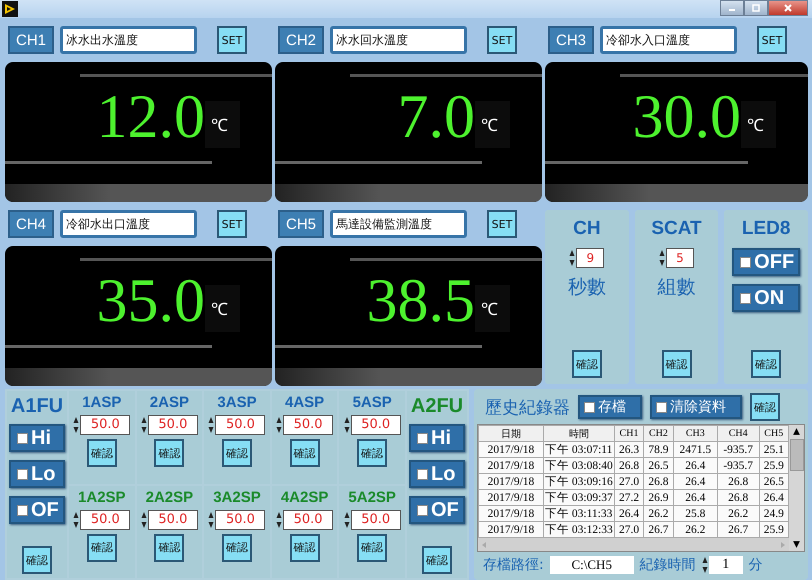  I want to click on channel-name-field: 冷卻水入口溫度, so click(668, 40).